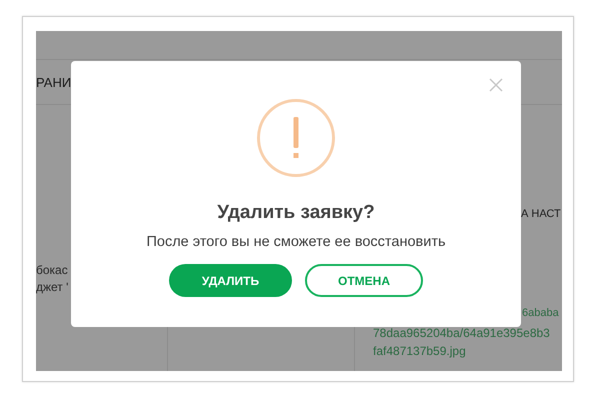 The image size is (593, 401). I want to click on cell-text: бокас, so click(52, 270).